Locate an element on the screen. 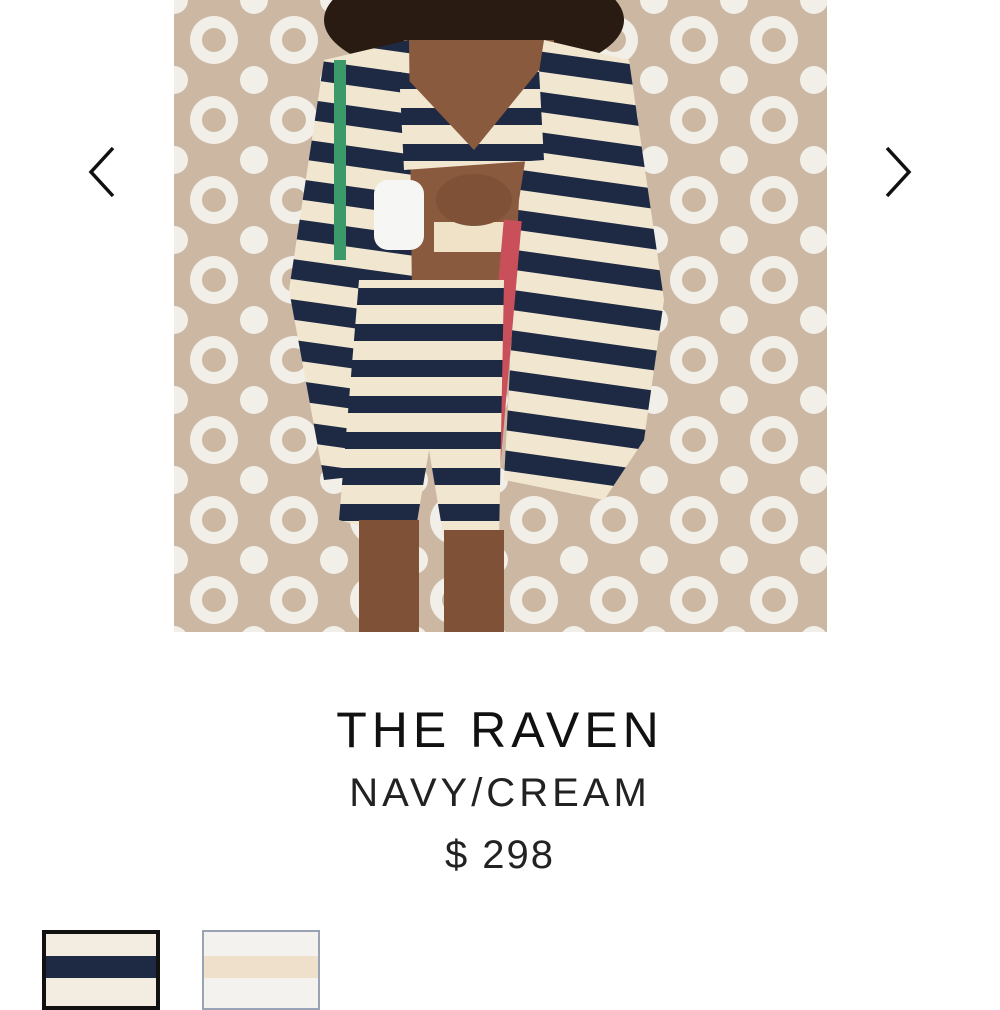  product-title: THE RAVEN is located at coordinates (500, 730).